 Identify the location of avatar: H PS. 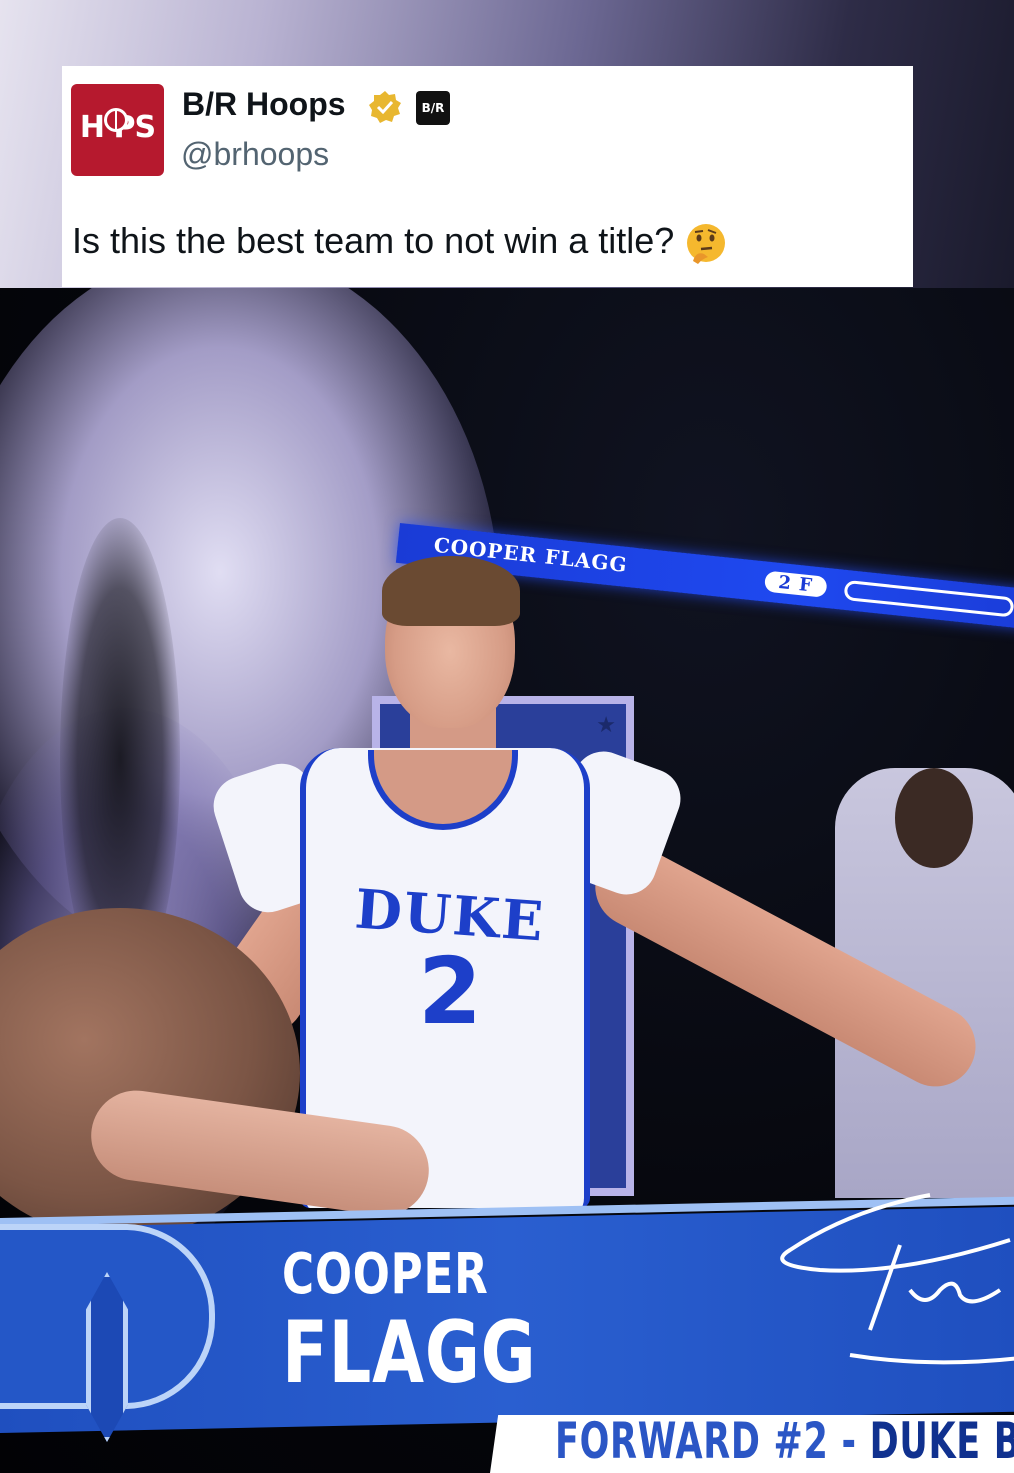
(117, 130).